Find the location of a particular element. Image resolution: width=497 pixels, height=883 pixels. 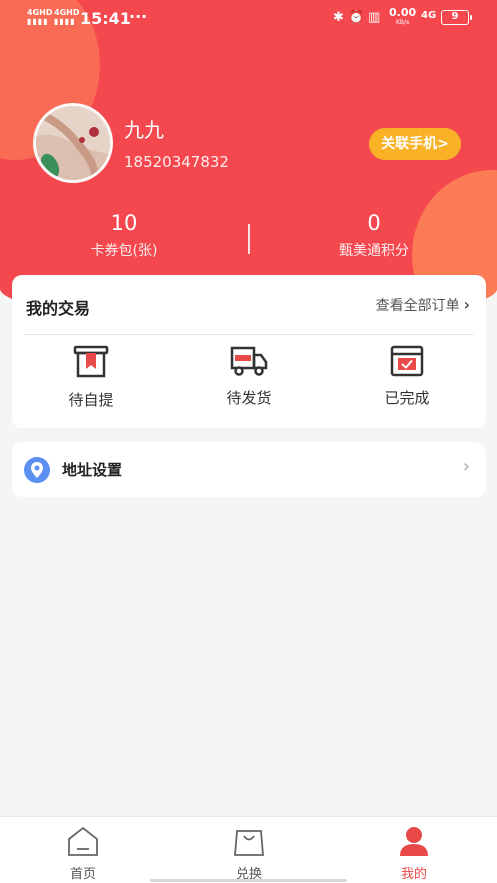

signal-1: 4GHD ▮▮▮▮ is located at coordinates (39, 17).